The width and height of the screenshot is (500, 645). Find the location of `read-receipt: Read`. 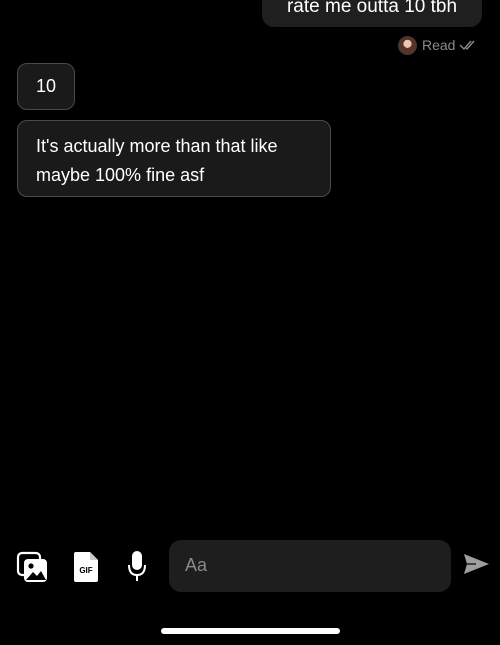

read-receipt: Read is located at coordinates (437, 45).